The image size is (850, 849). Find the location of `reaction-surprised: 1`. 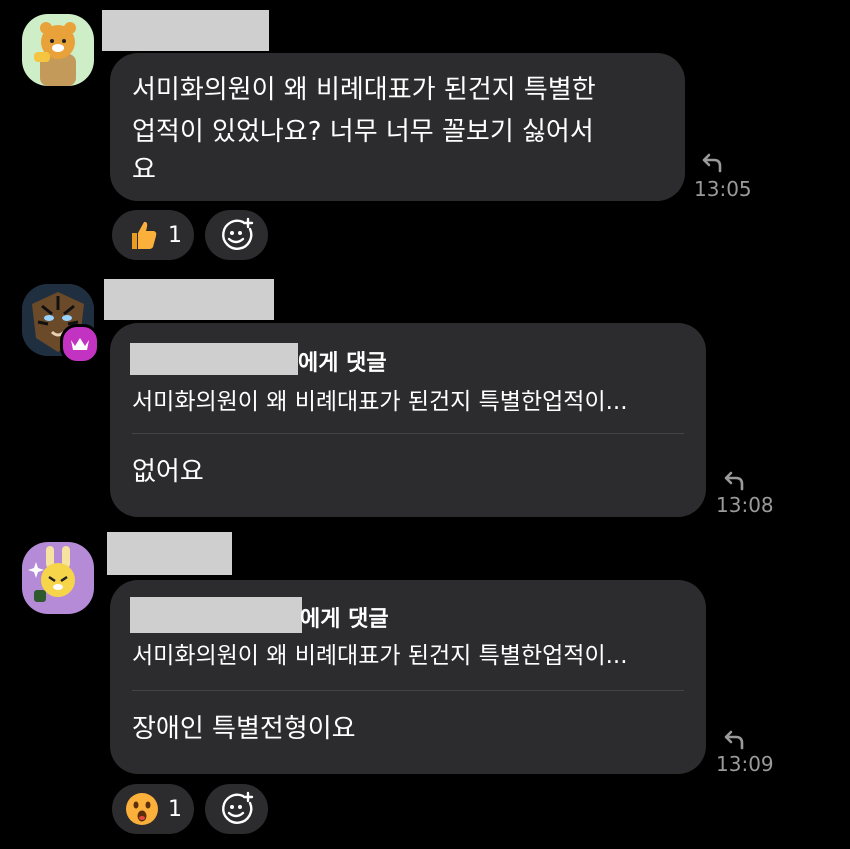

reaction-surprised: 1 is located at coordinates (153, 809).